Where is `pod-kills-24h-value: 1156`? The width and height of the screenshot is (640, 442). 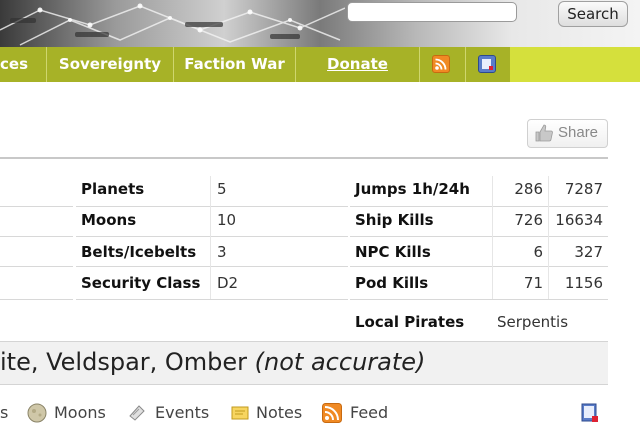
pod-kills-24h-value: 1156 is located at coordinates (583, 283).